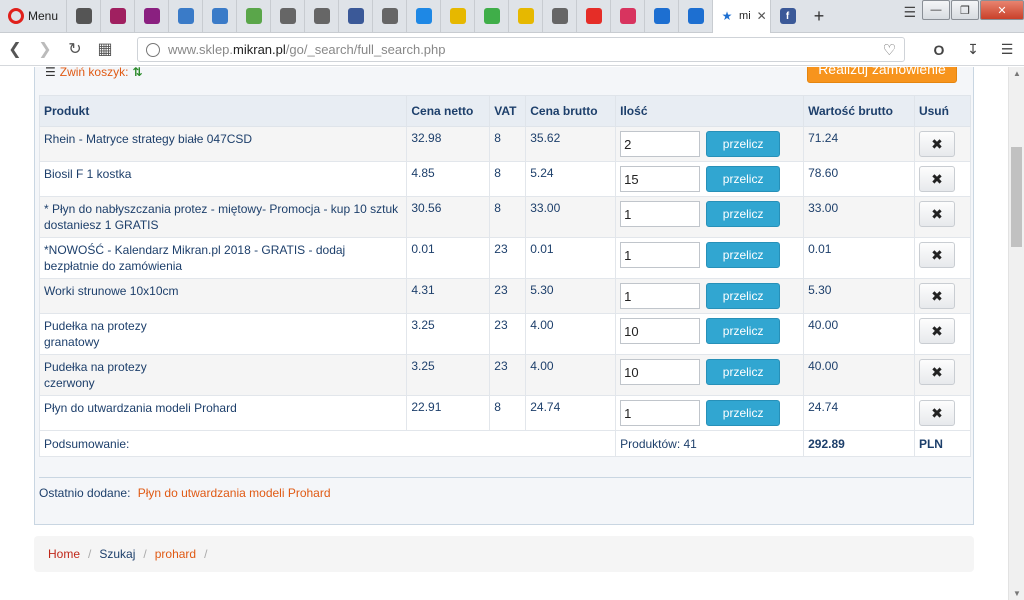 The width and height of the screenshot is (1024, 600). What do you see at coordinates (223, 375) in the screenshot?
I see `product-cell: Pudełka na protezy czerwony` at bounding box center [223, 375].